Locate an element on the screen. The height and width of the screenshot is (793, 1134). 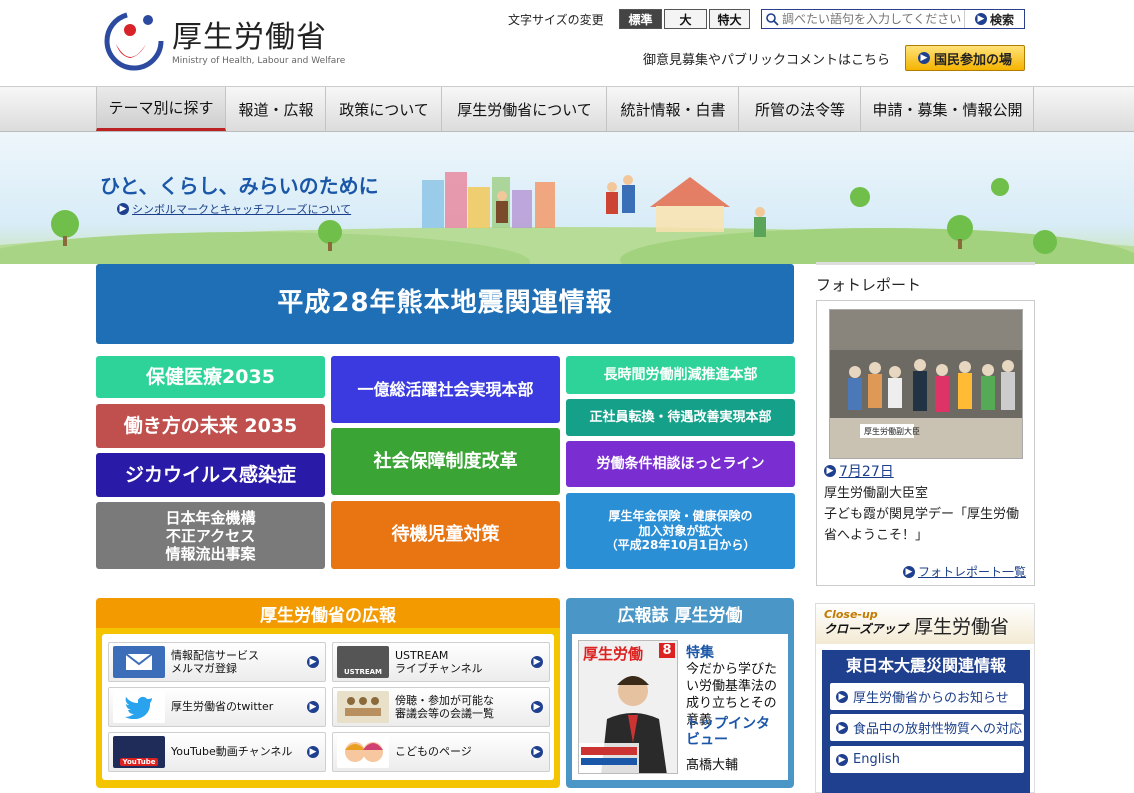
east-item-radioactive-food: ▶ 食品中の放射性物質への対応 is located at coordinates (927, 727).